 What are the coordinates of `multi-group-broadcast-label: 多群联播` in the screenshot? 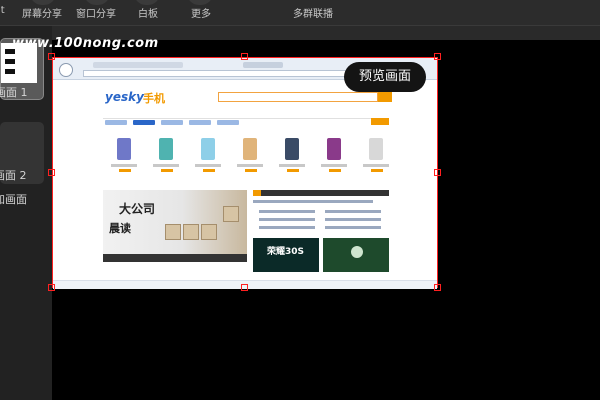 It's located at (313, 14).